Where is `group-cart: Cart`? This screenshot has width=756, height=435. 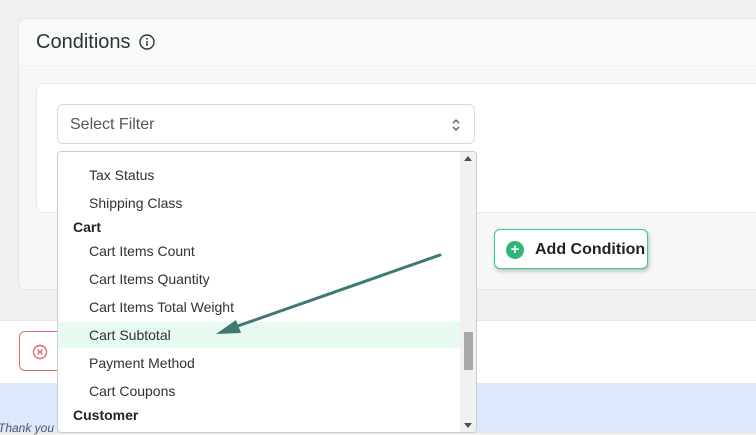 group-cart: Cart is located at coordinates (87, 227).